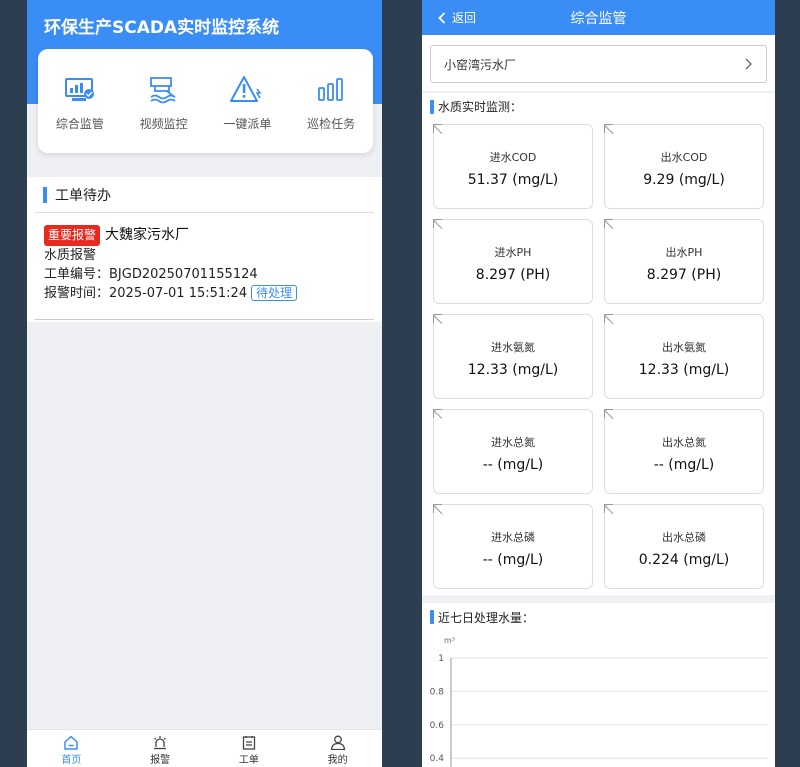 This screenshot has height=767, width=800. What do you see at coordinates (442, 17) in the screenshot?
I see `chevron-left-icon` at bounding box center [442, 17].